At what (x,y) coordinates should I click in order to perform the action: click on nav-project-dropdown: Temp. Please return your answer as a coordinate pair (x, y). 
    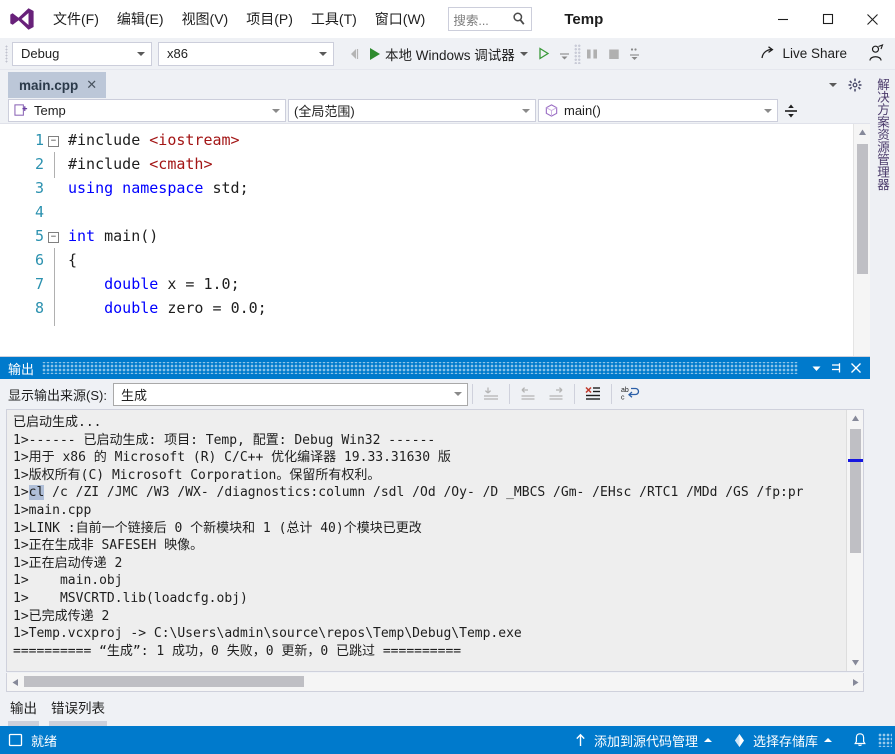
    Looking at the image, I should click on (147, 110).